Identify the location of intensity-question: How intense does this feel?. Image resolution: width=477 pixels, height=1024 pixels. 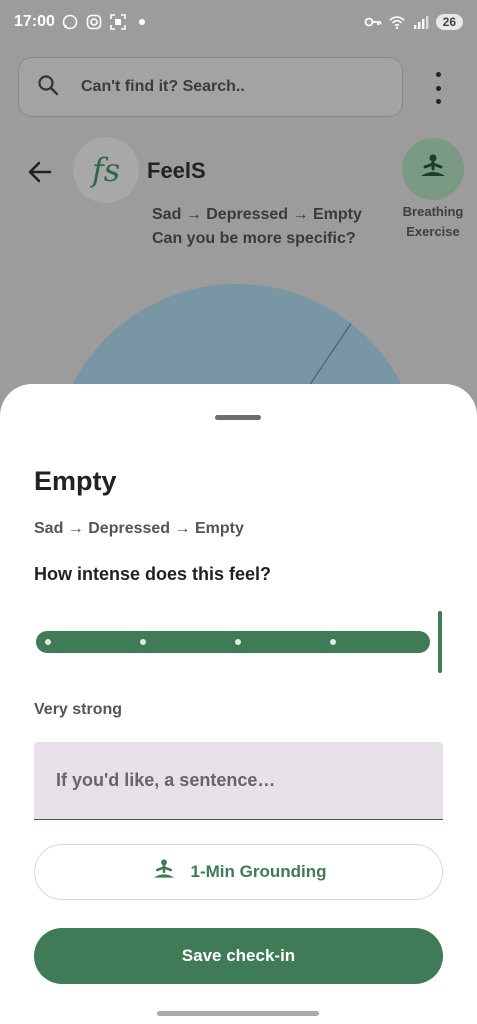
(153, 574).